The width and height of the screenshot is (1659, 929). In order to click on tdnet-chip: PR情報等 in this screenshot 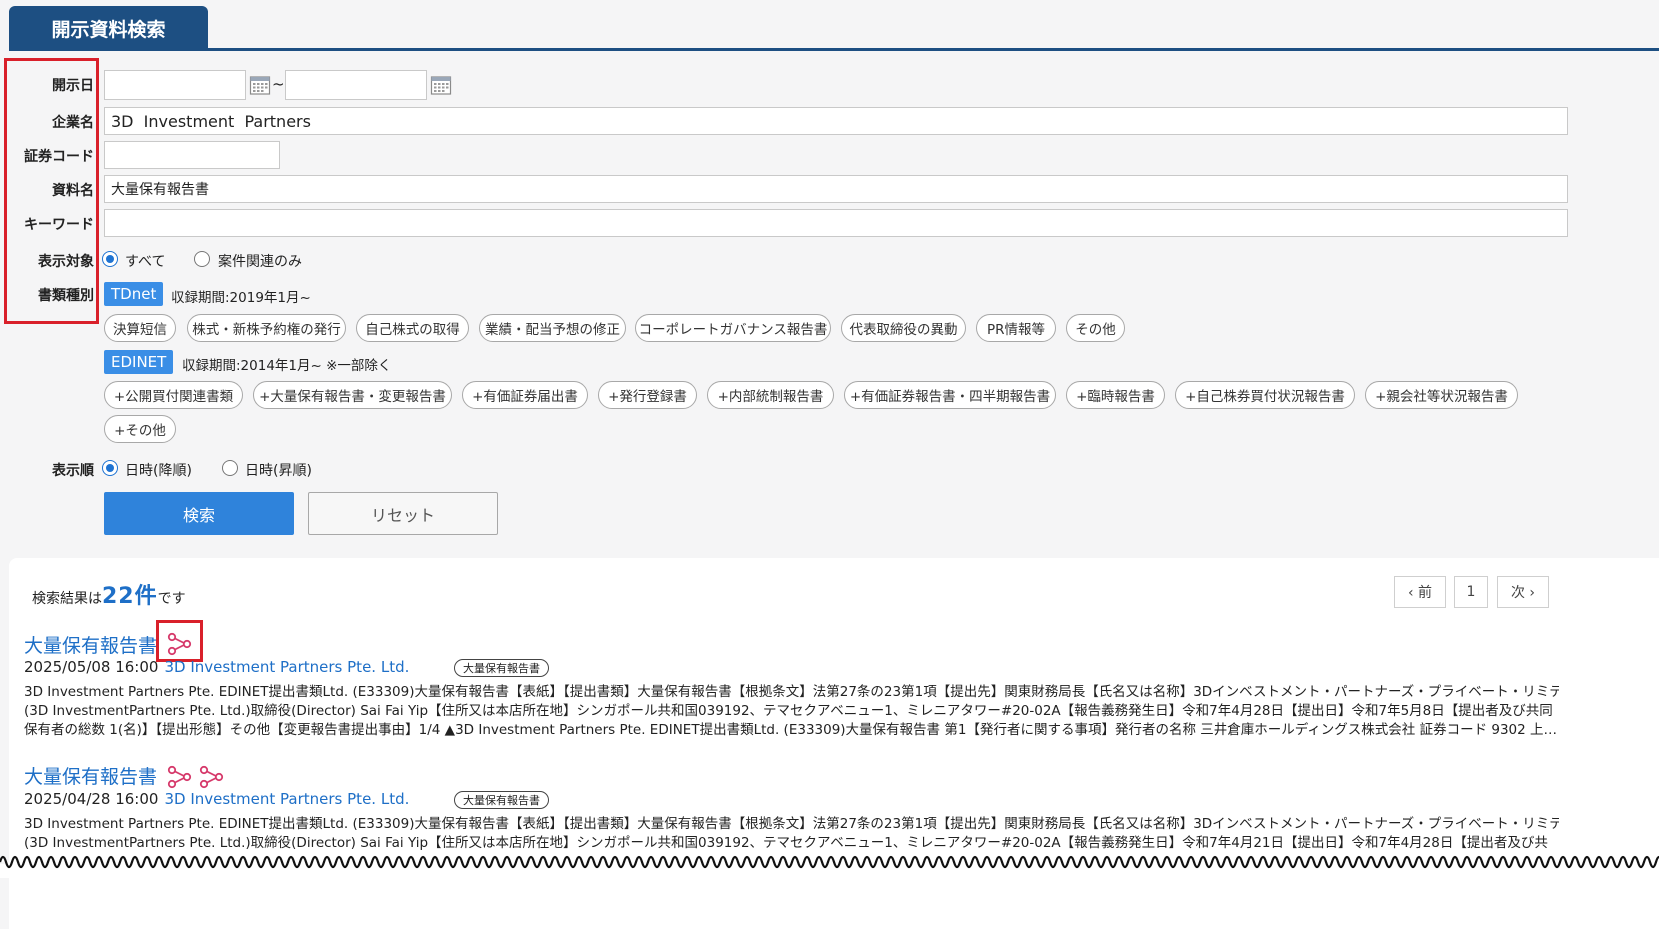, I will do `click(1016, 328)`.